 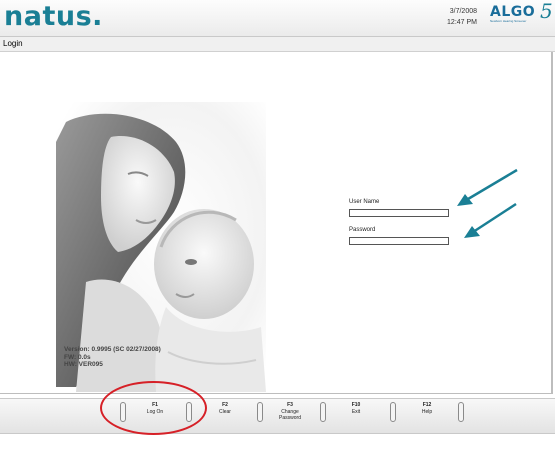 What do you see at coordinates (83, 364) in the screenshot?
I see `hardware-line: HW: VER095` at bounding box center [83, 364].